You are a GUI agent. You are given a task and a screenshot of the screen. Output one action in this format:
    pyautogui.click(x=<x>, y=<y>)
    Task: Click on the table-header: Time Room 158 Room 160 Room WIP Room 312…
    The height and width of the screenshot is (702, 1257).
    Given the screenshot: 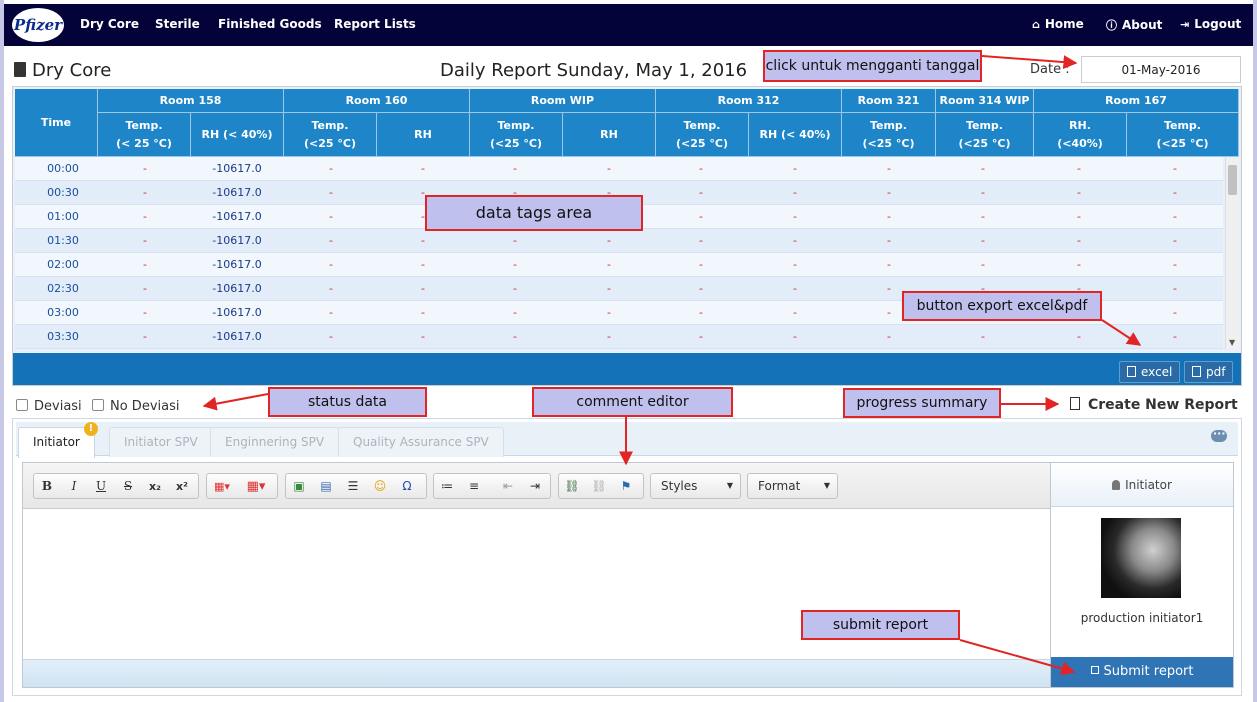 What is the action you would take?
    pyautogui.click(x=627, y=123)
    